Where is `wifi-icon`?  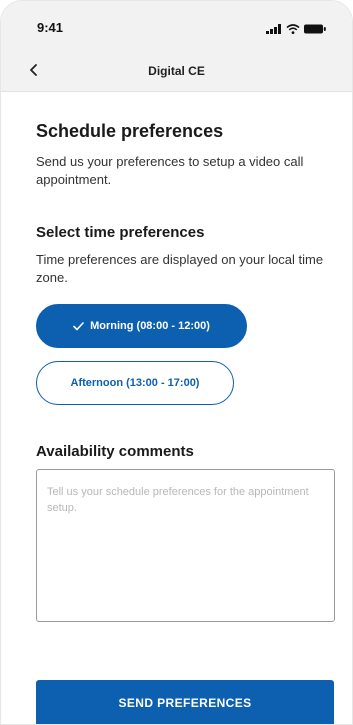
wifi-icon is located at coordinates (293, 30).